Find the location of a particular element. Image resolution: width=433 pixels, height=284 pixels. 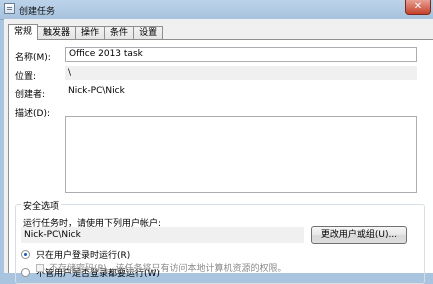

security-options-title: 安全选项 is located at coordinates (41, 205).